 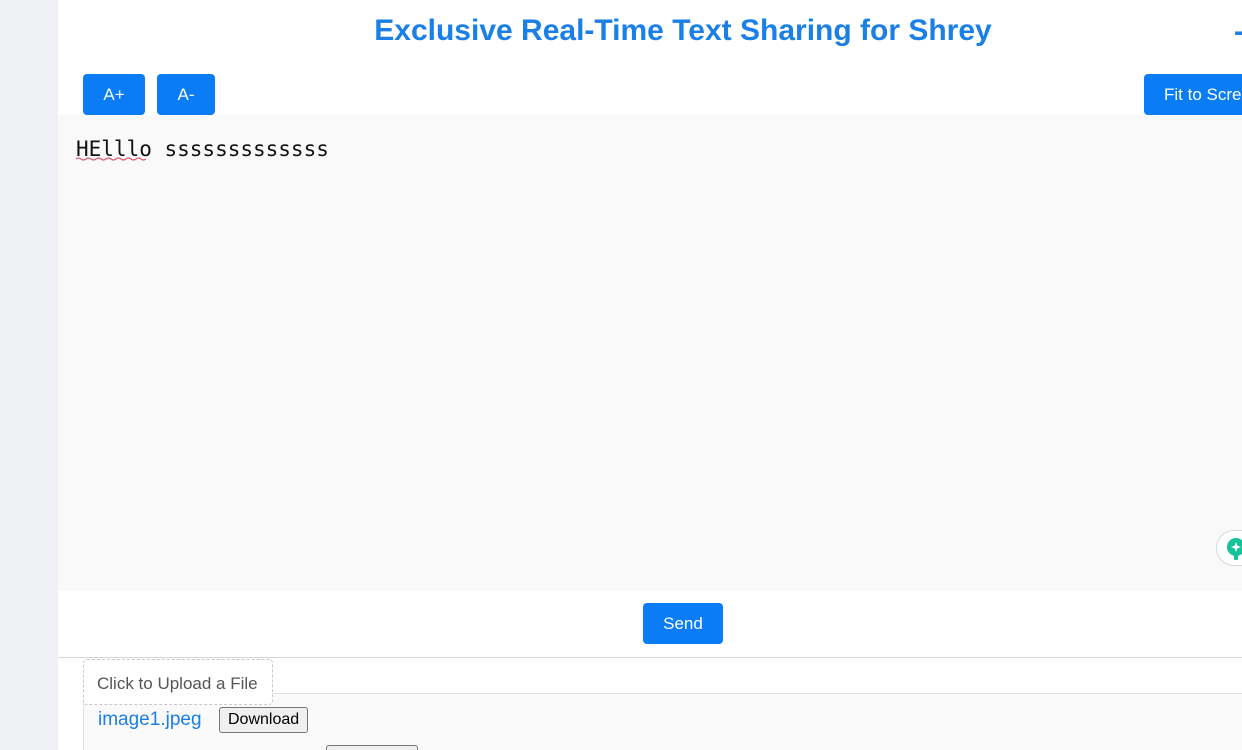 What do you see at coordinates (1234, 549) in the screenshot?
I see `grammar-assistant-icon` at bounding box center [1234, 549].